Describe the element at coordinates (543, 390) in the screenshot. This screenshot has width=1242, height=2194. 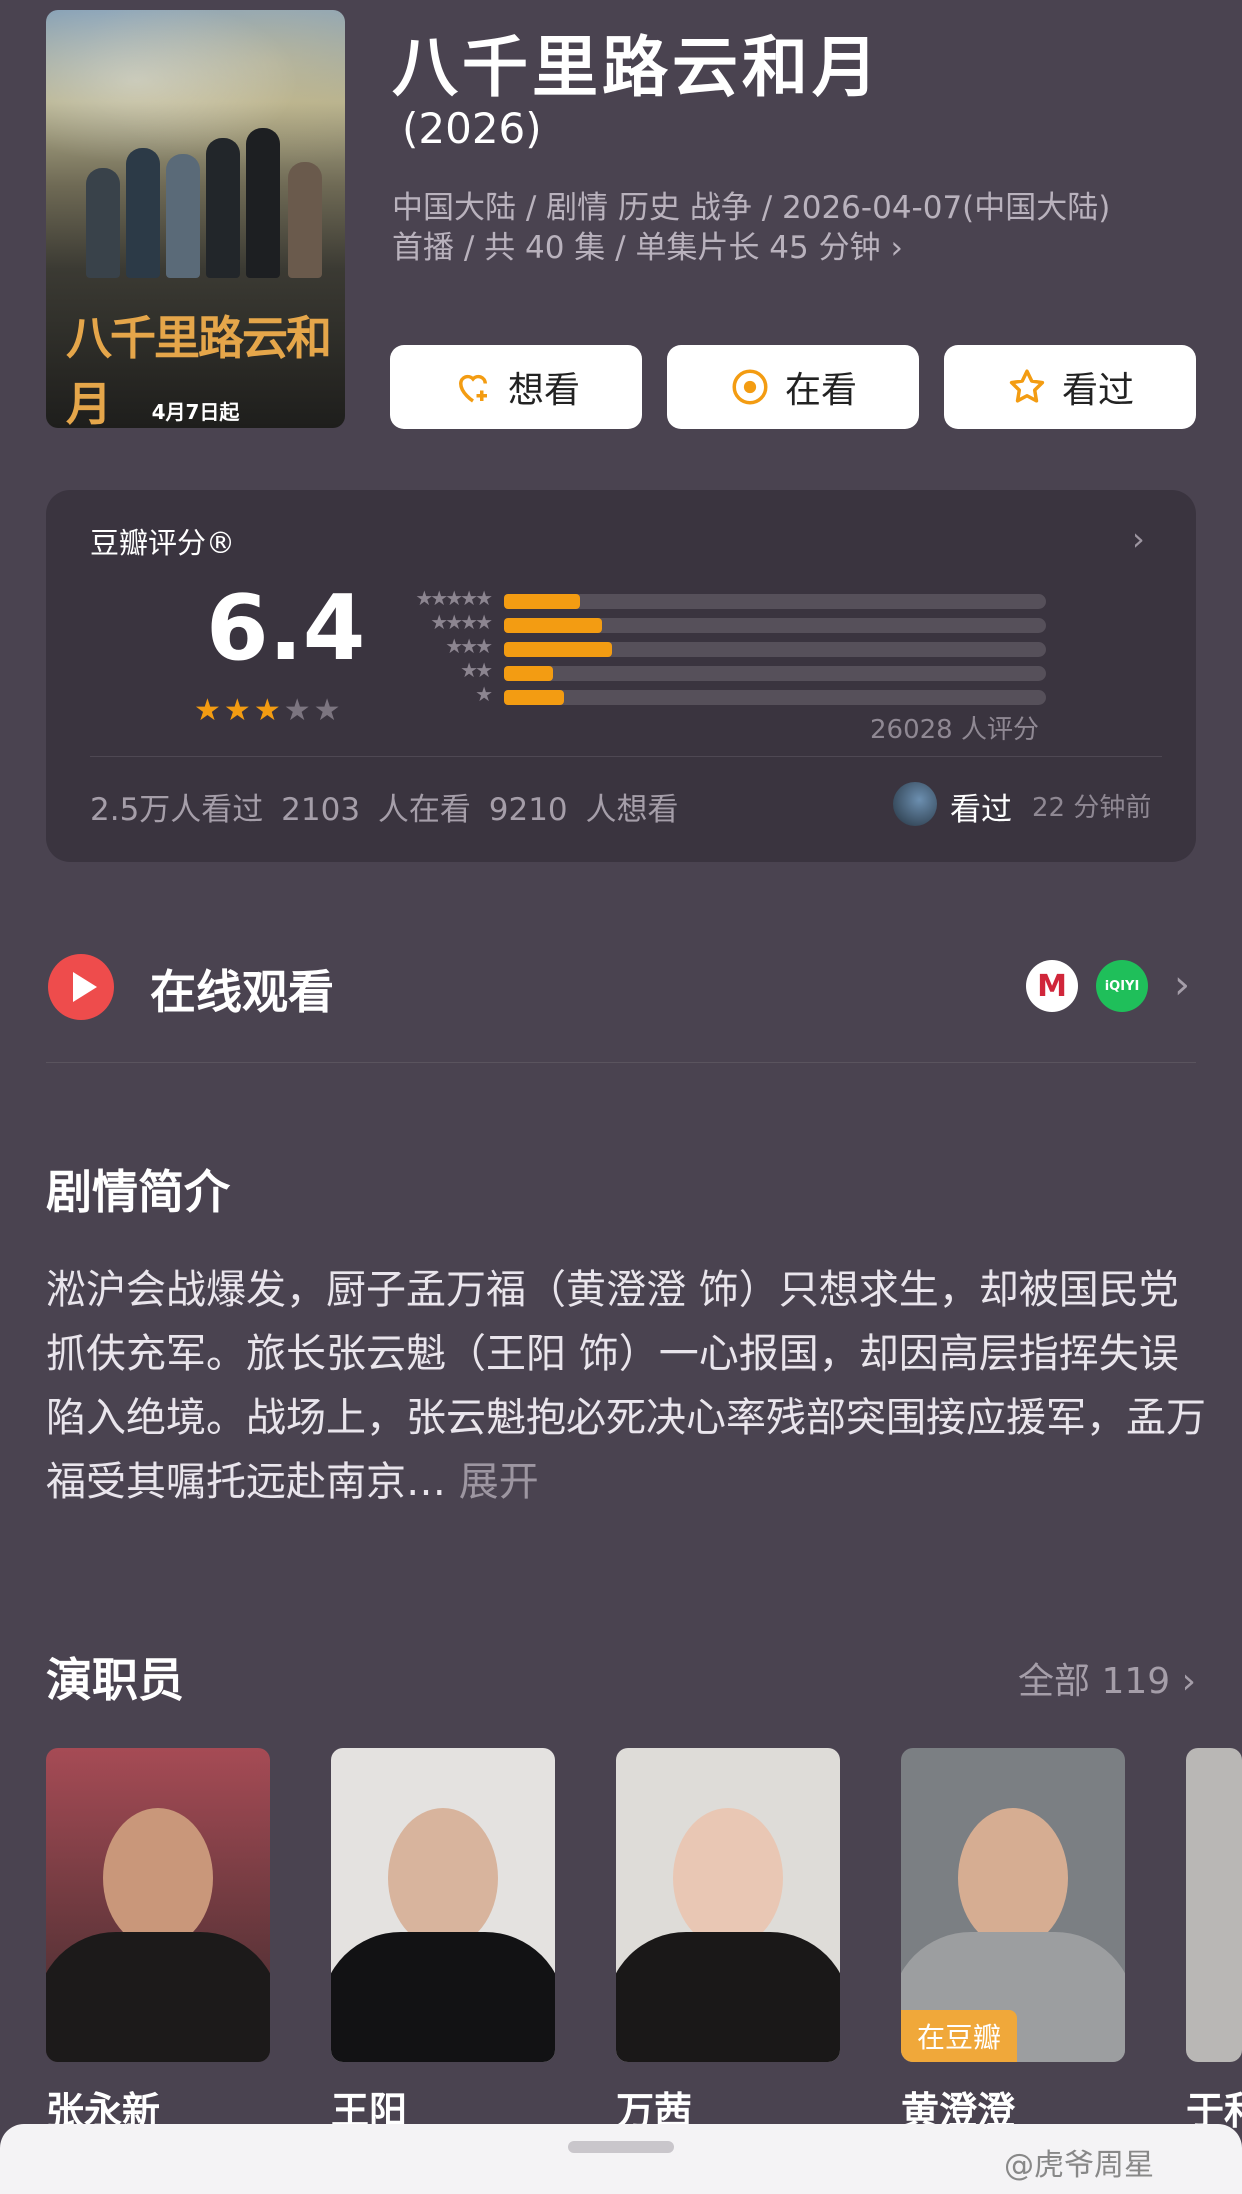
I see `want-to-watch-label: 想看` at that location.